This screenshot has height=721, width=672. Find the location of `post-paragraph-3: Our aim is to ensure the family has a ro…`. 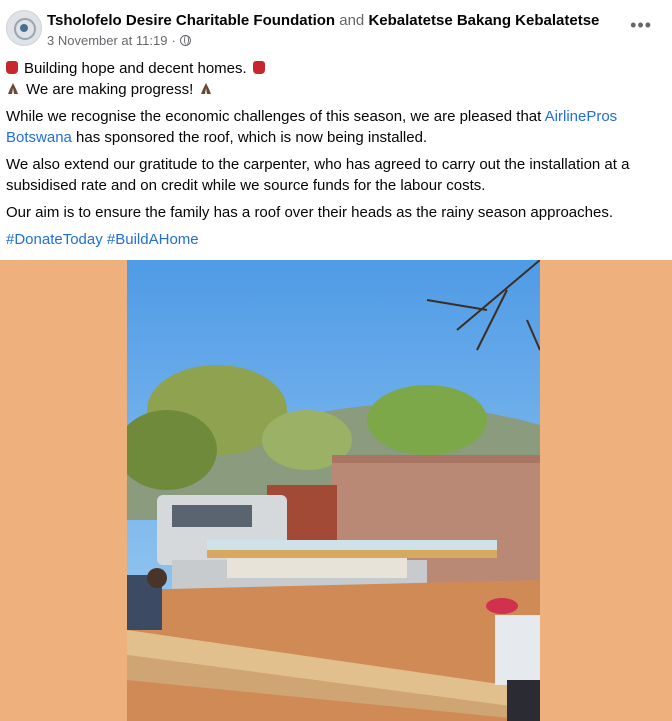

post-paragraph-3: Our aim is to ensure the family has a ro… is located at coordinates (309, 212).